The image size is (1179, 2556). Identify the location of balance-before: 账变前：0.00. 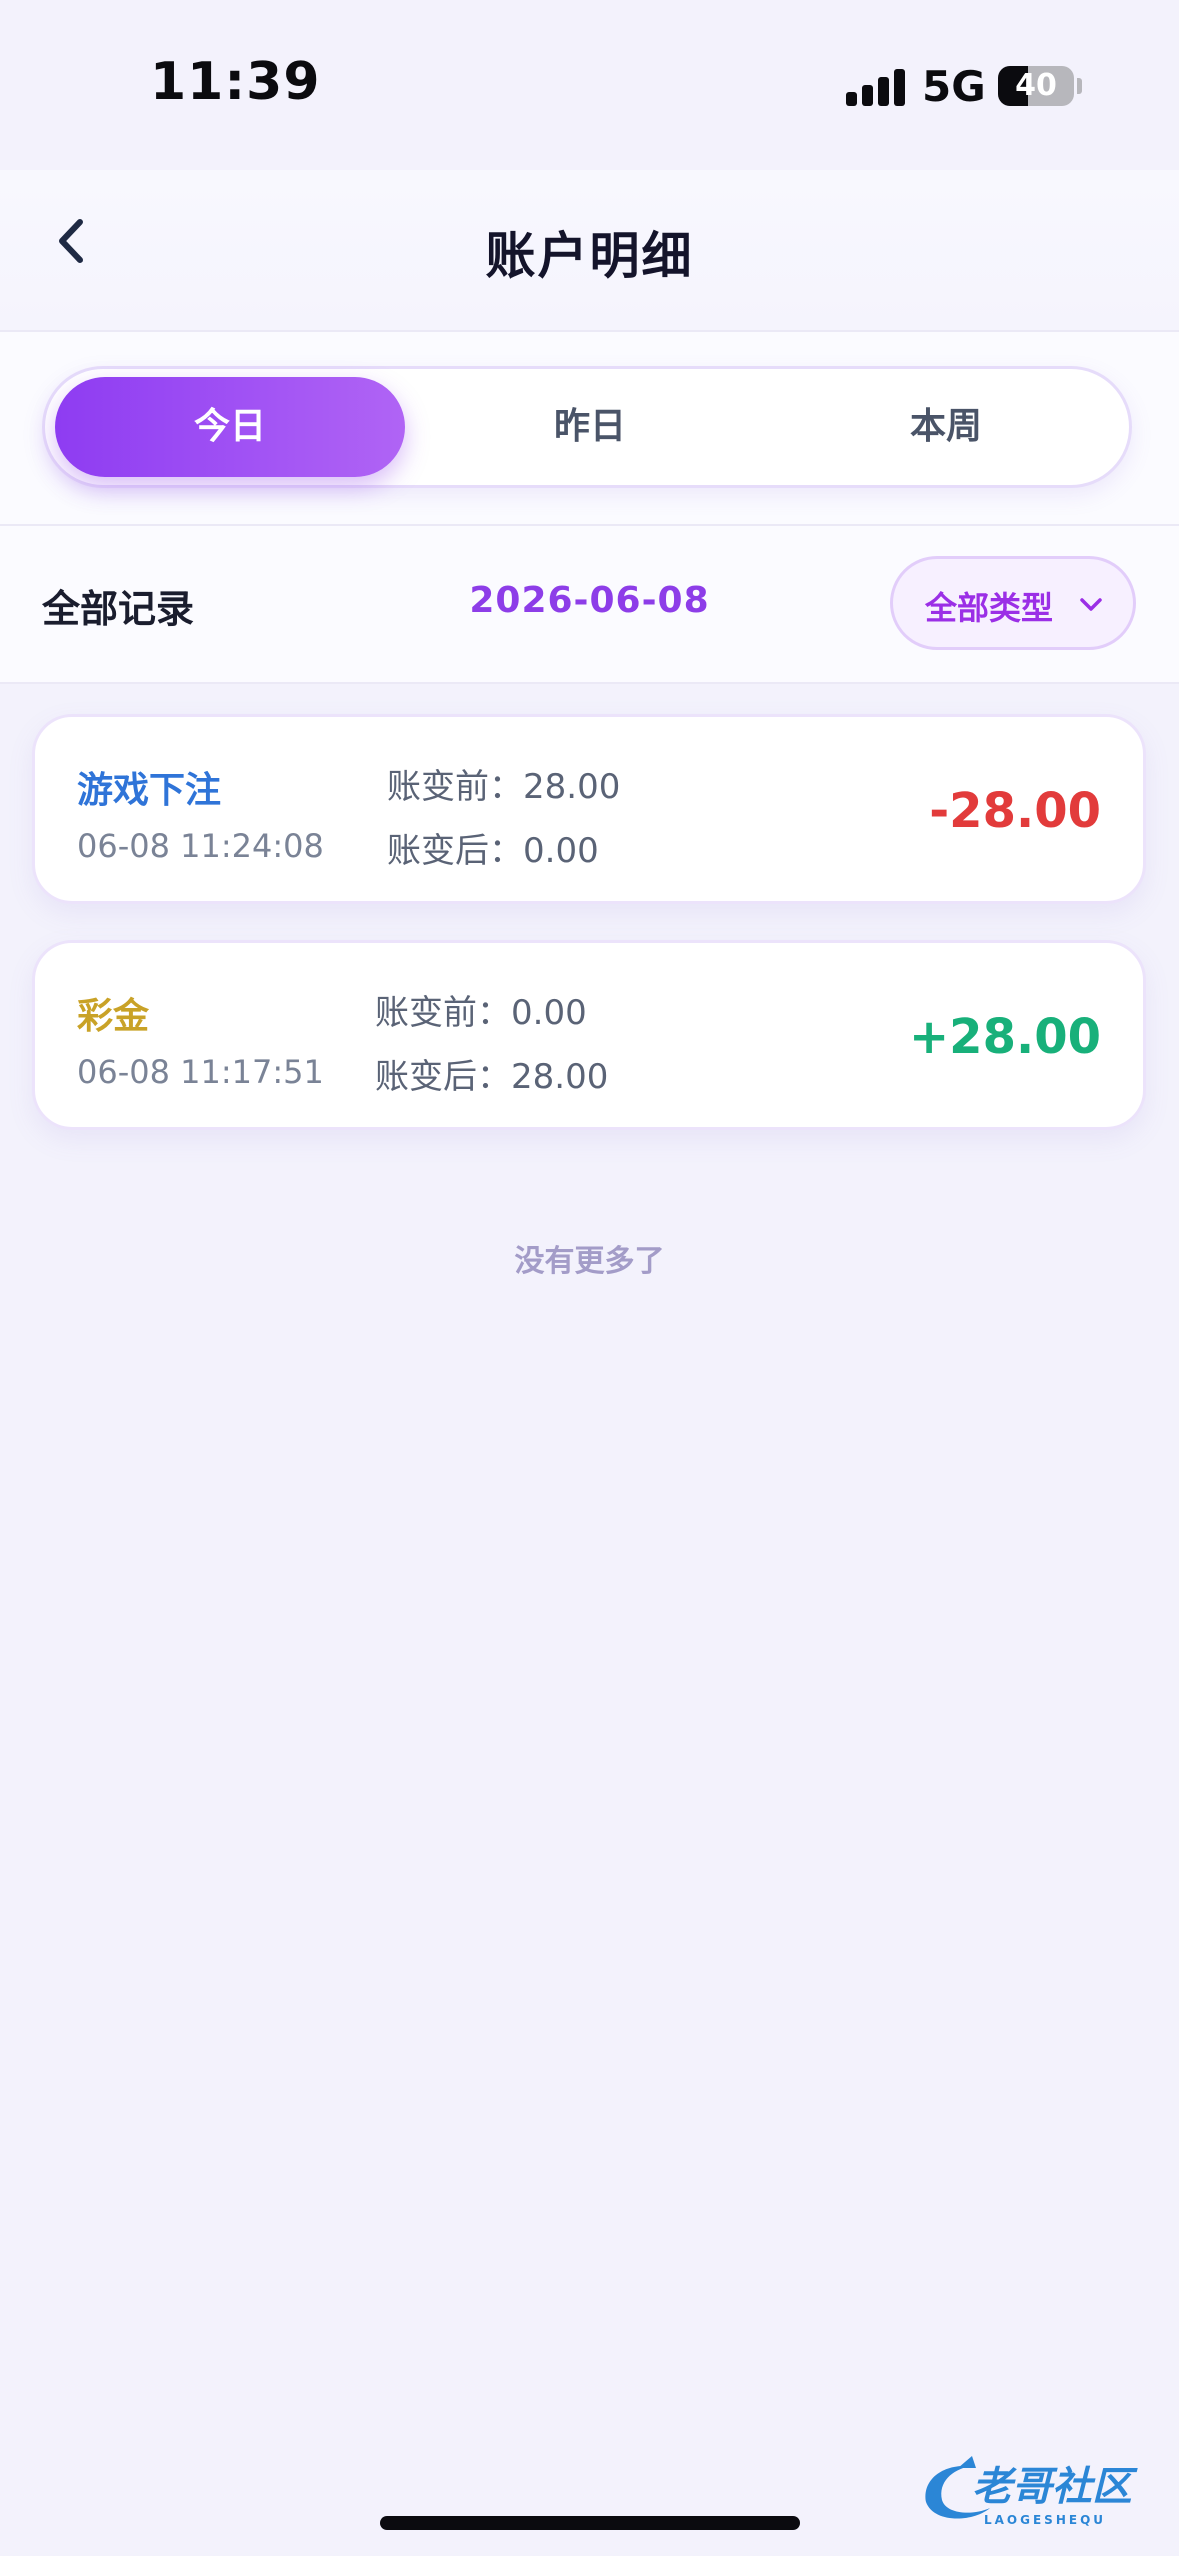
(481, 1009).